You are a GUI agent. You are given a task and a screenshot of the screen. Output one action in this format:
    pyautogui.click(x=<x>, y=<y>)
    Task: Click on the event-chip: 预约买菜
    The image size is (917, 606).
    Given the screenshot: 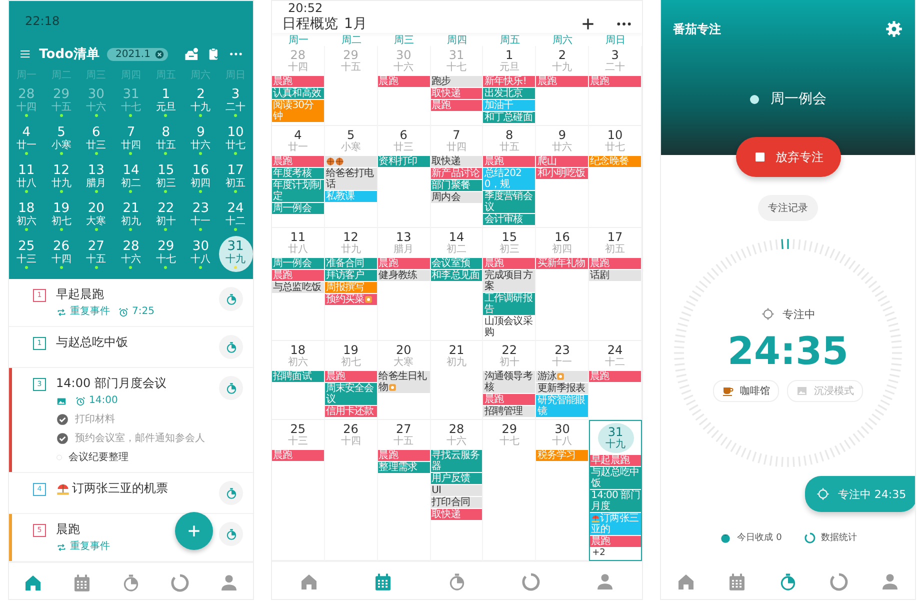 What is the action you would take?
    pyautogui.click(x=350, y=299)
    